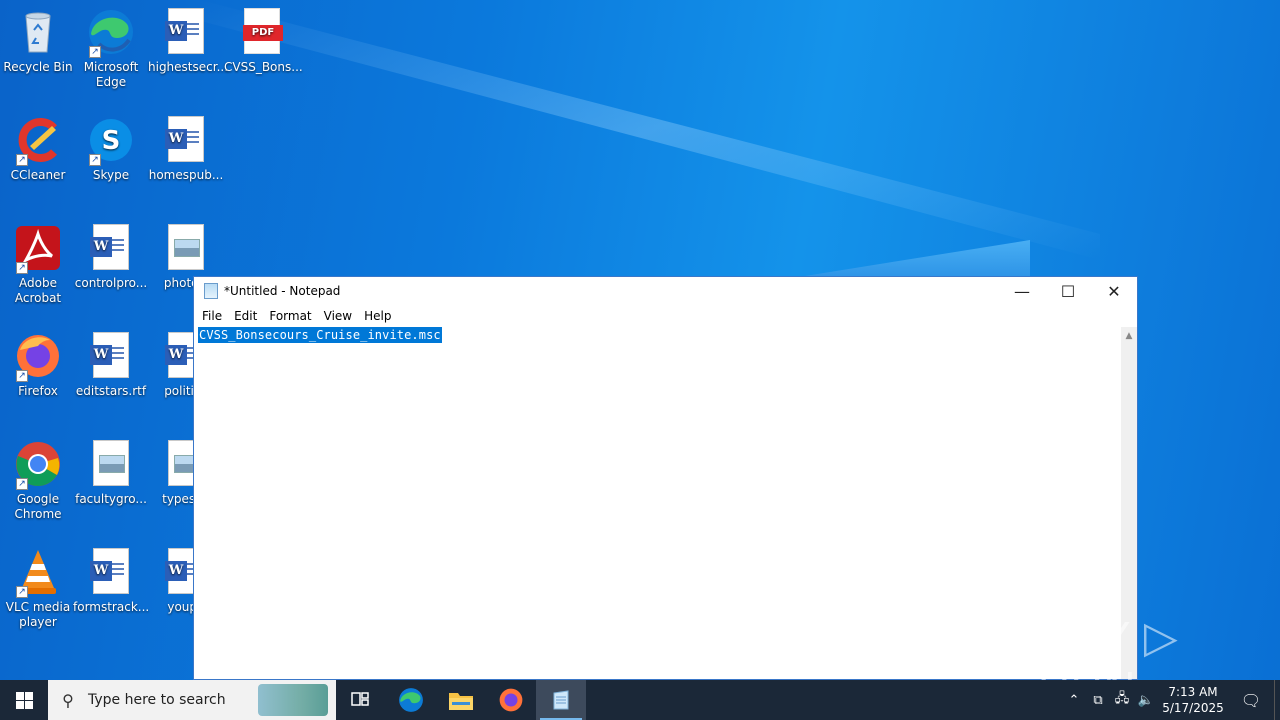 Image resolution: width=1280 pixels, height=720 pixels. I want to click on recycle-bin-icon, so click(38, 32).